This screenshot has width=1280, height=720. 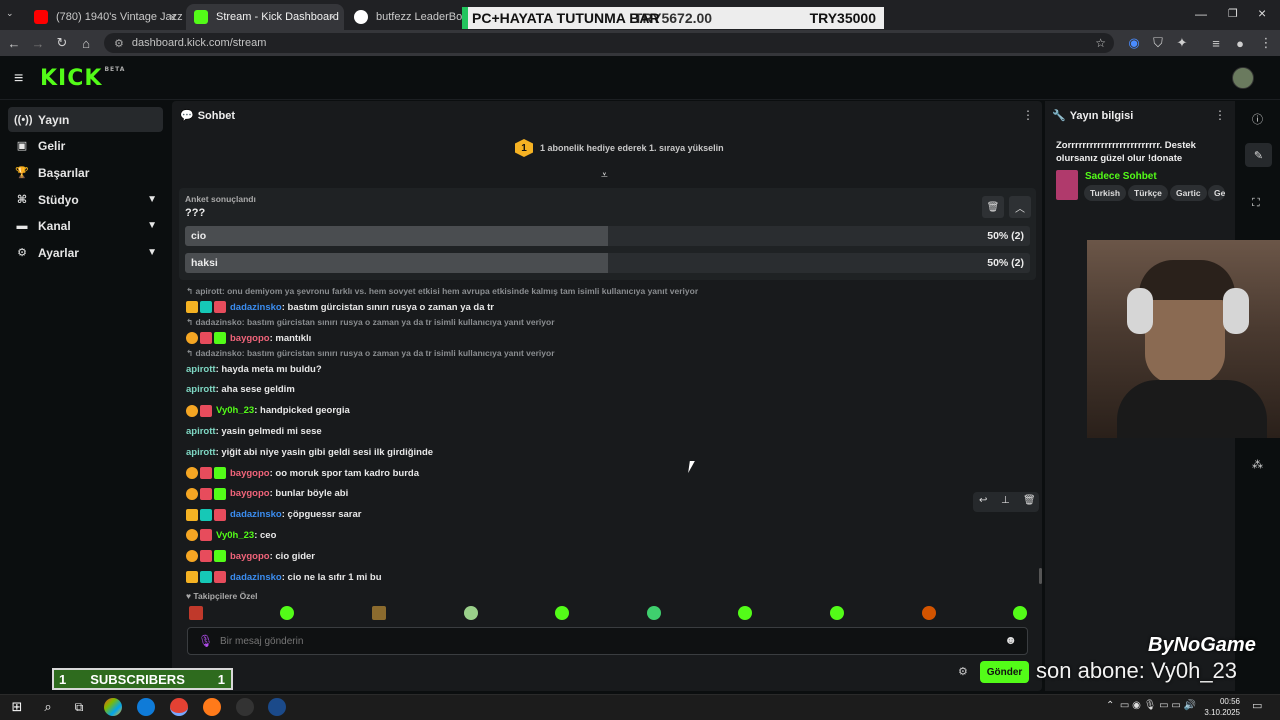 What do you see at coordinates (1240, 43) in the screenshot?
I see `profile-icon: ●` at bounding box center [1240, 43].